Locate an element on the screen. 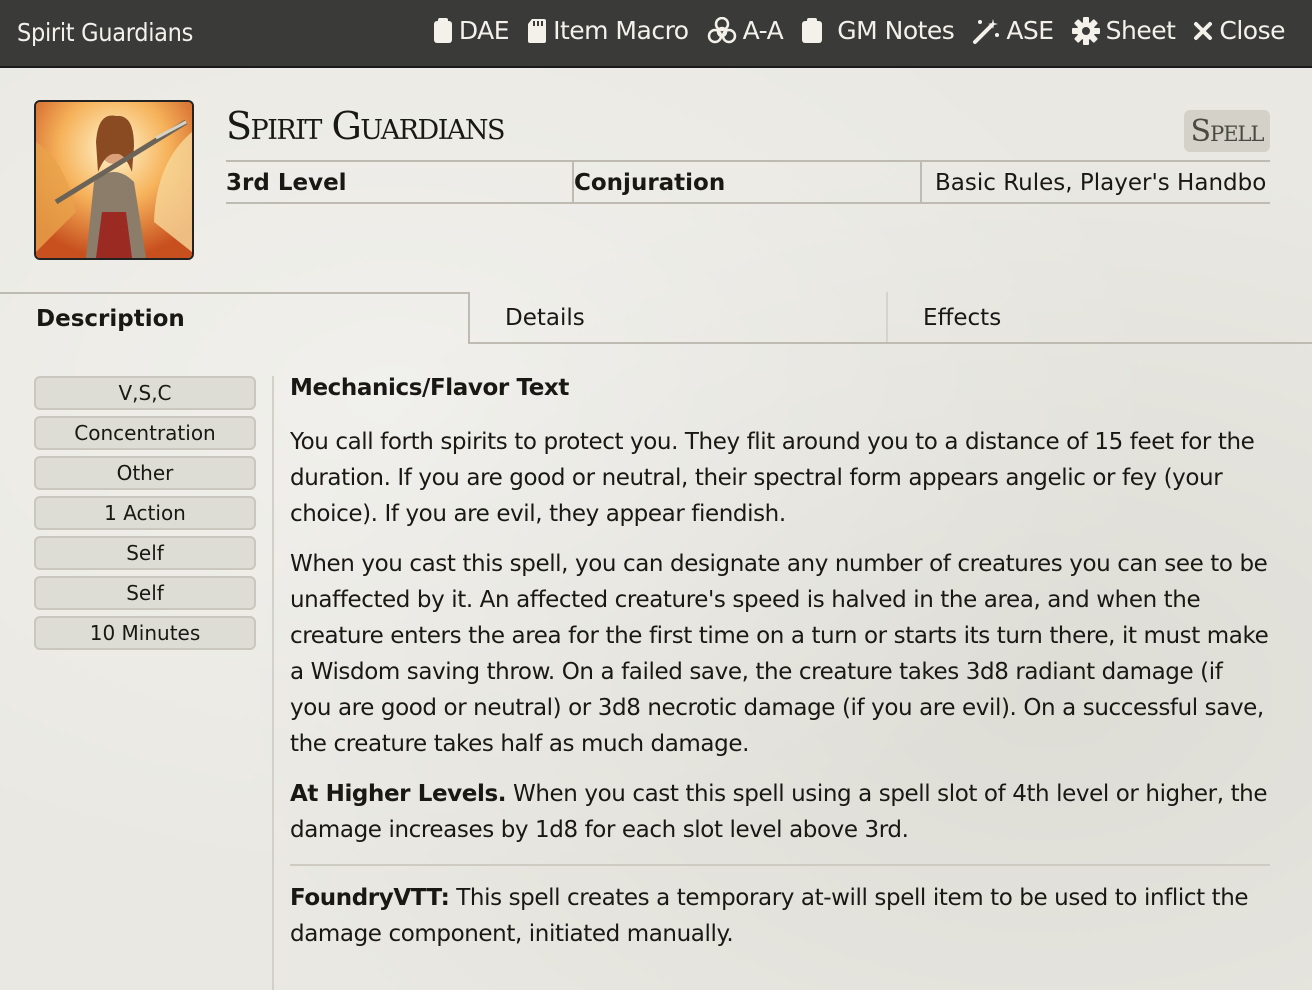 The image size is (1312, 990). dae-button: DAE is located at coordinates (471, 30).